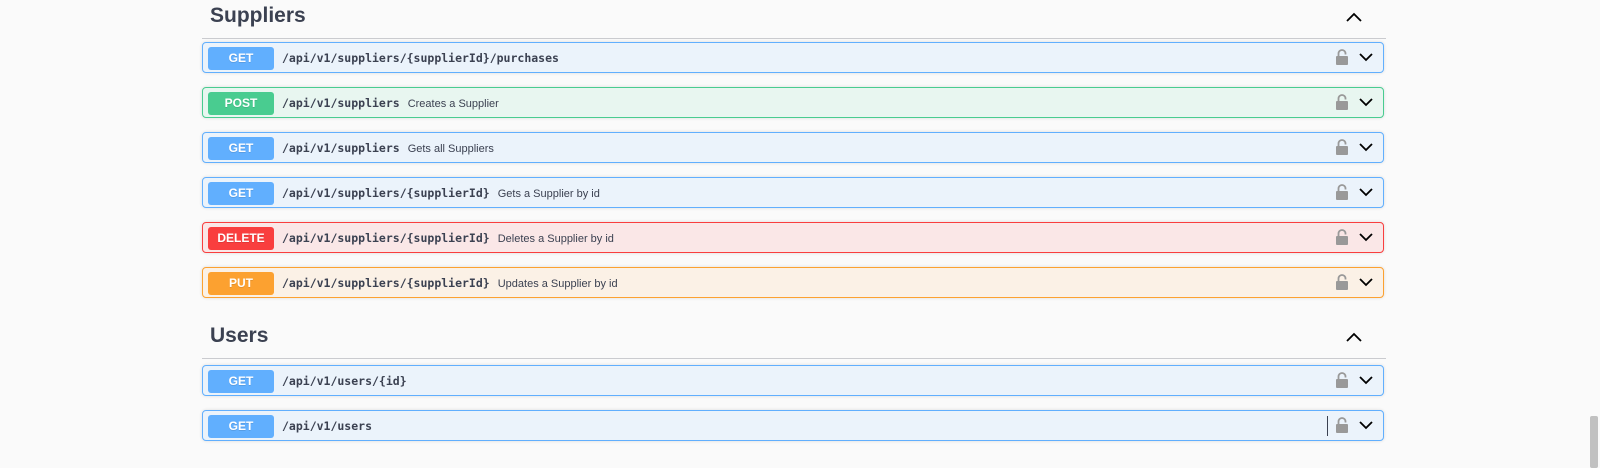  Describe the element at coordinates (1594, 442) in the screenshot. I see `scrollbar-thumb` at that location.